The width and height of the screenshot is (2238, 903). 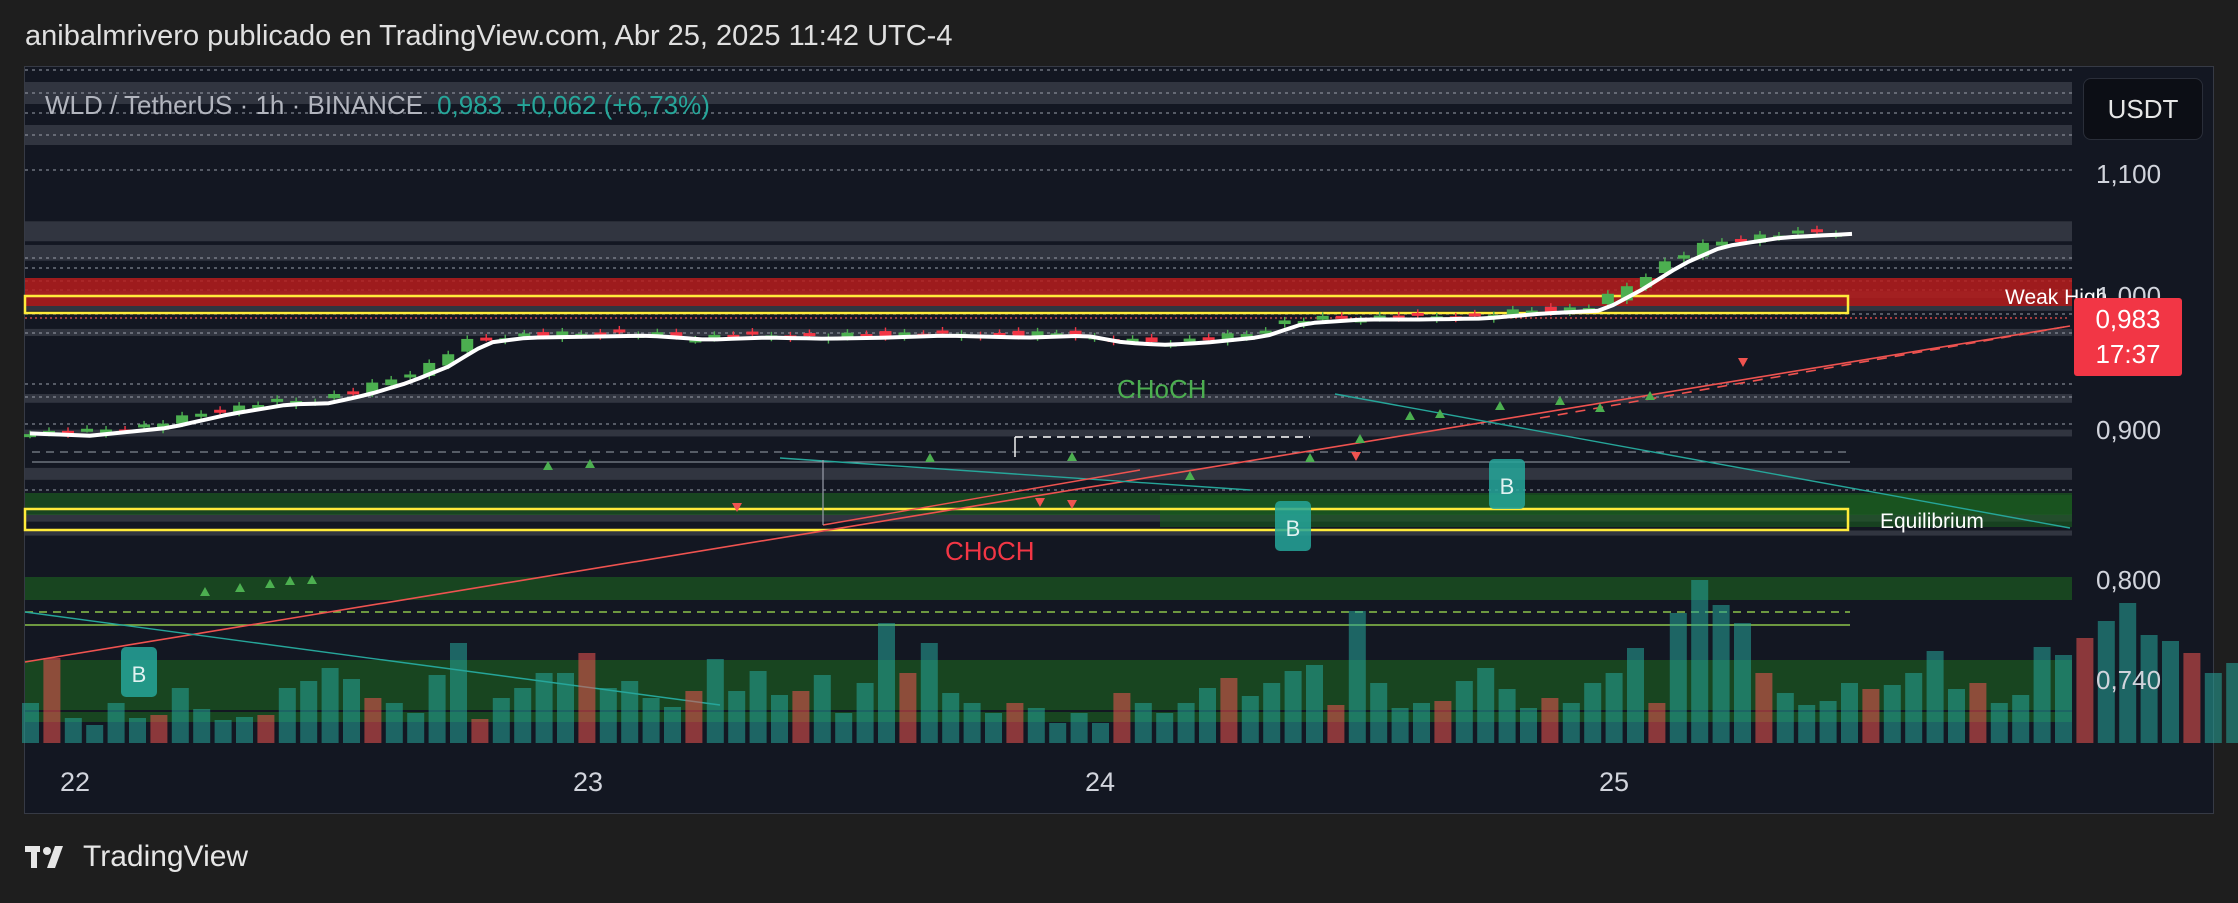 What do you see at coordinates (44, 857) in the screenshot?
I see `tradingview-logo-icon` at bounding box center [44, 857].